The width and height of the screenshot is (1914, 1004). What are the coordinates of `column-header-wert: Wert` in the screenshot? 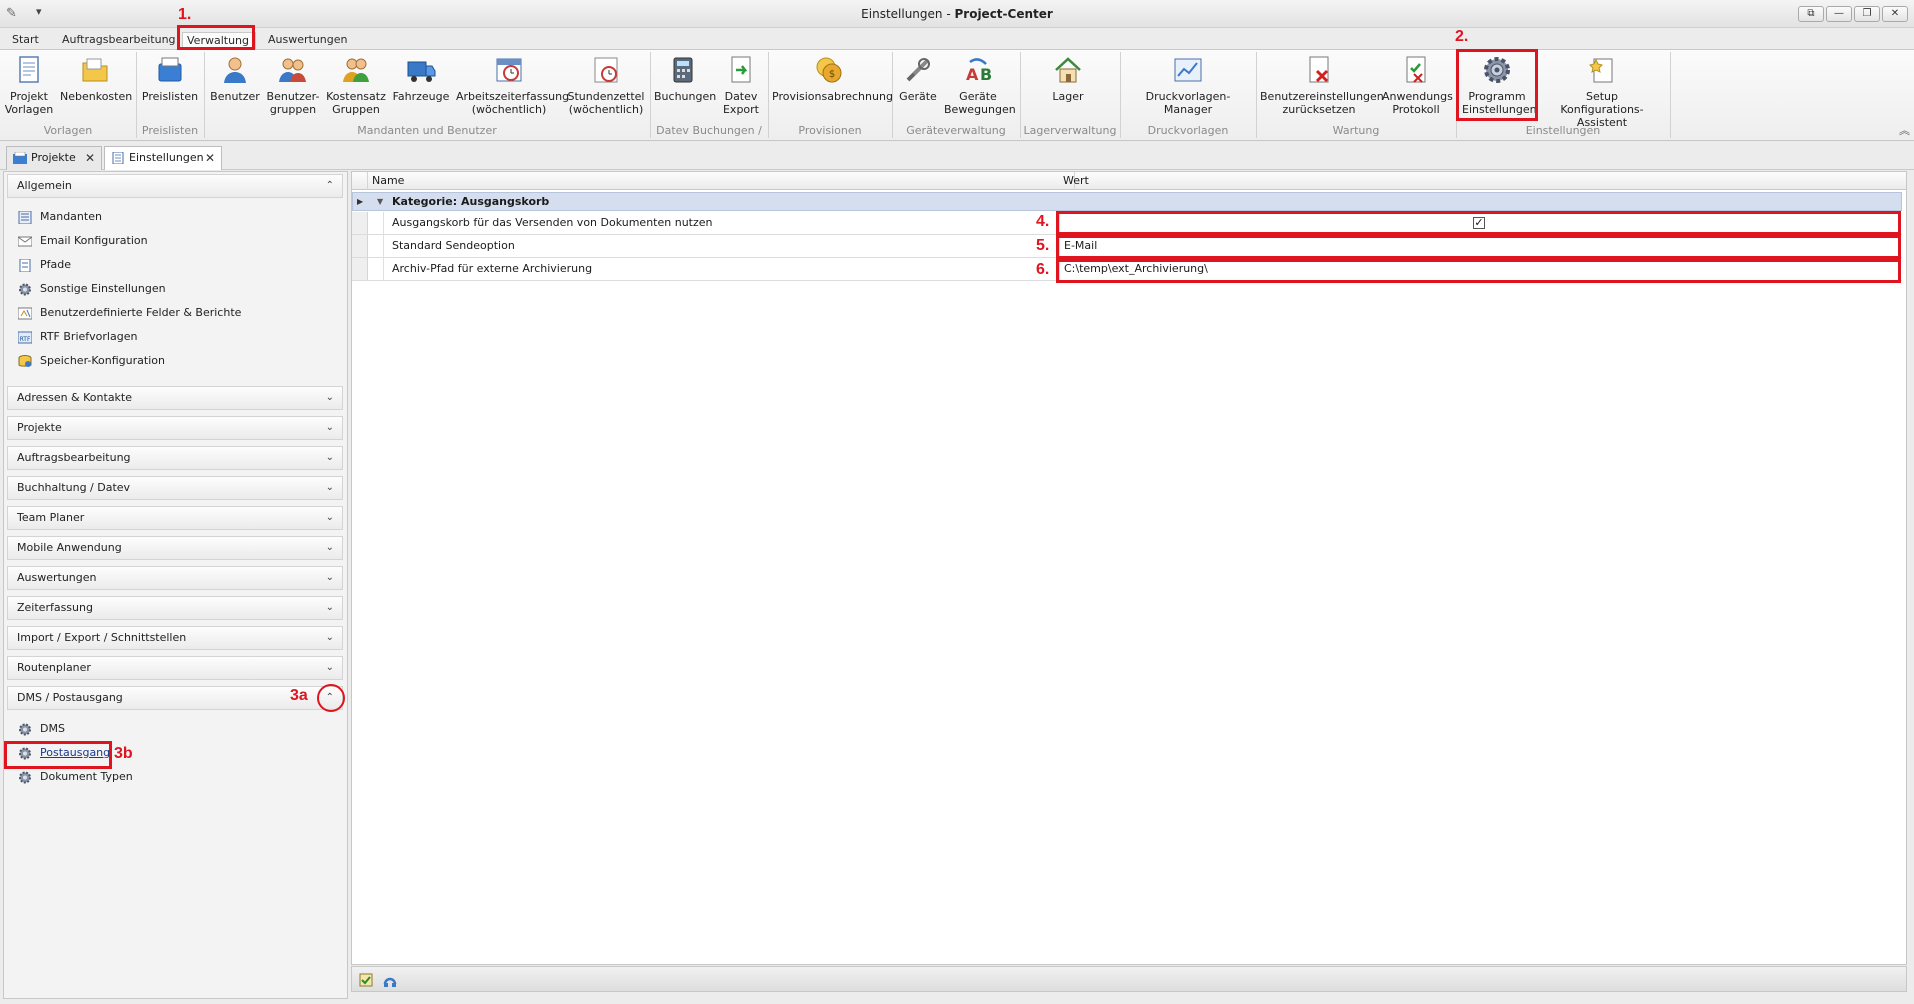 It's located at (1480, 181).